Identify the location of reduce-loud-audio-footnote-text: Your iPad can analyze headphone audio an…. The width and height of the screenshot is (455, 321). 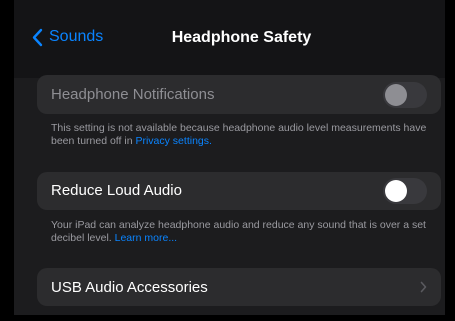
(238, 231).